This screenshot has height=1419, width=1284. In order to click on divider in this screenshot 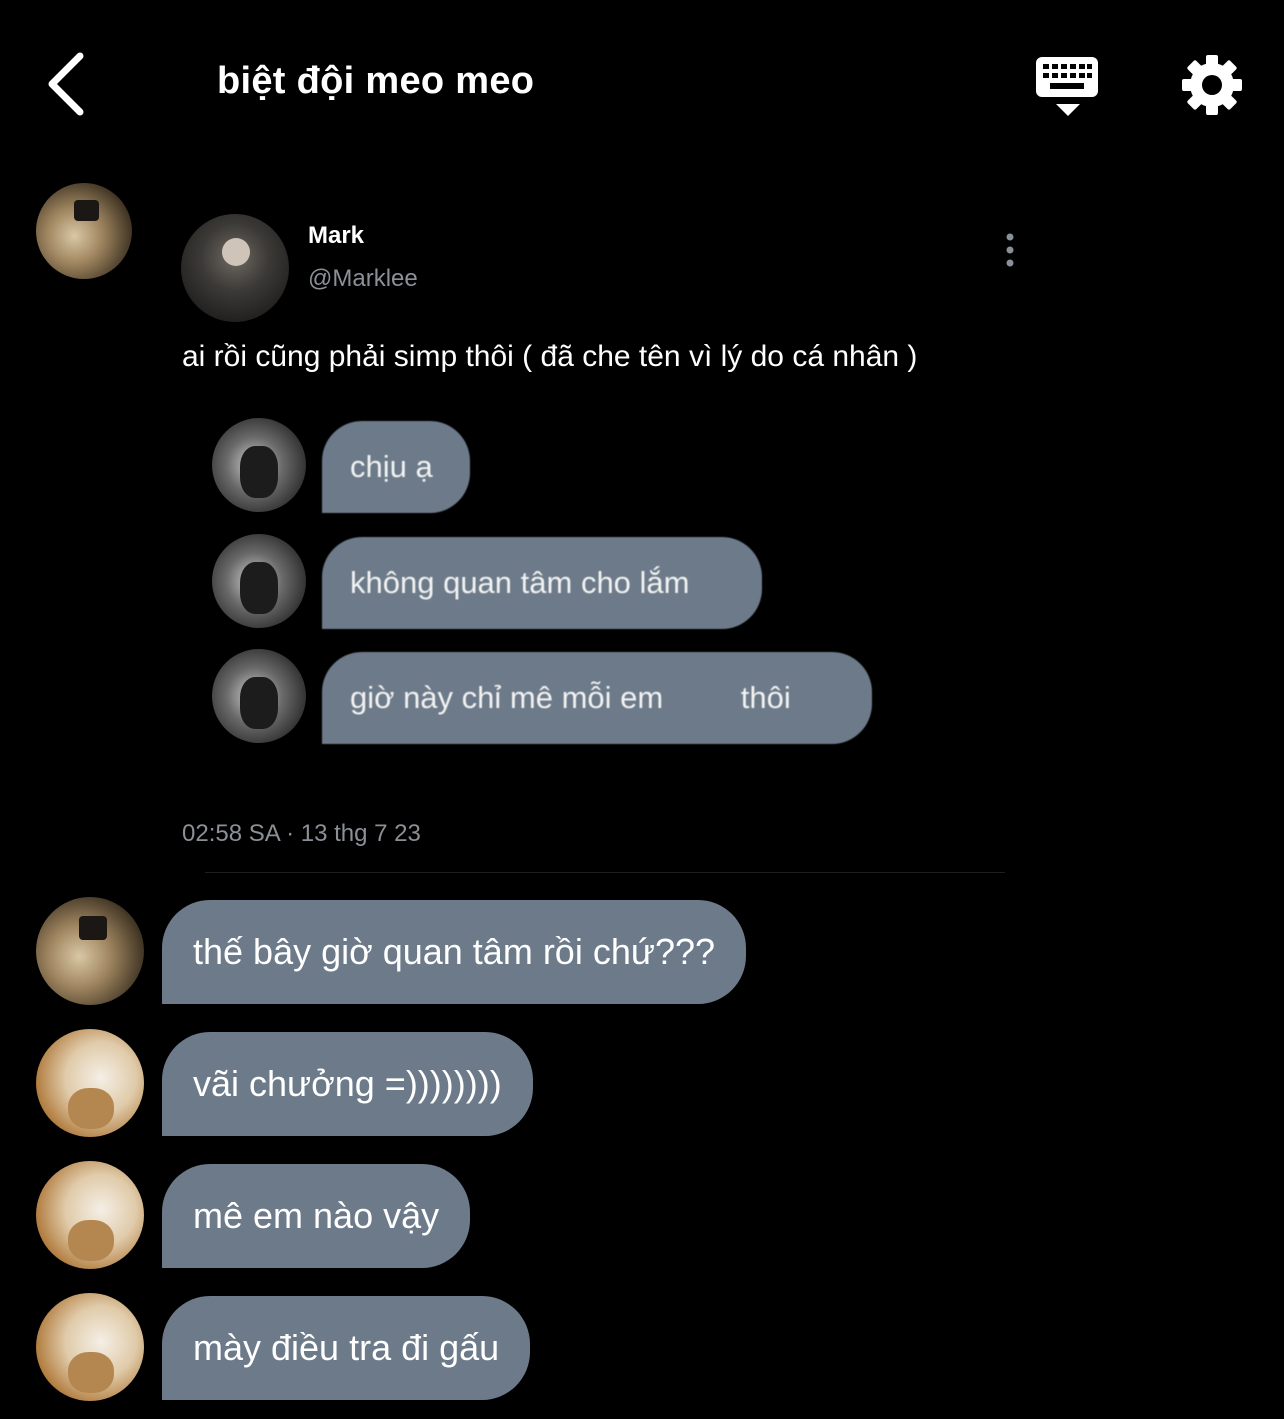, I will do `click(605, 872)`.